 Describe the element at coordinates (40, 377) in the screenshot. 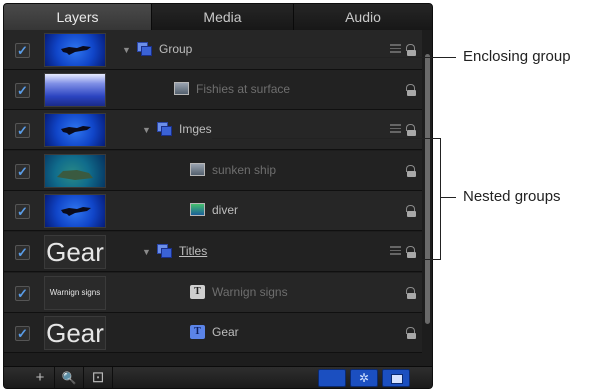

I see `add-button: +` at that location.